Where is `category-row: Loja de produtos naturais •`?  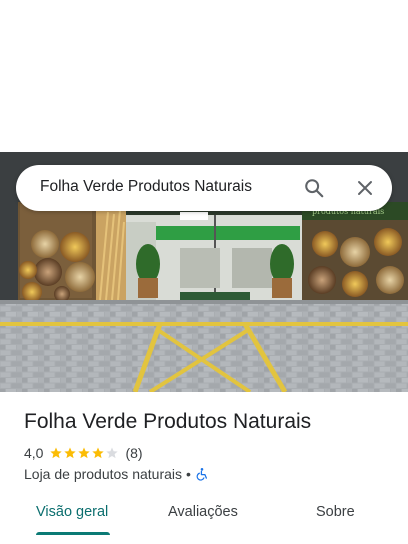 category-row: Loja de produtos naturais • is located at coordinates (116, 474).